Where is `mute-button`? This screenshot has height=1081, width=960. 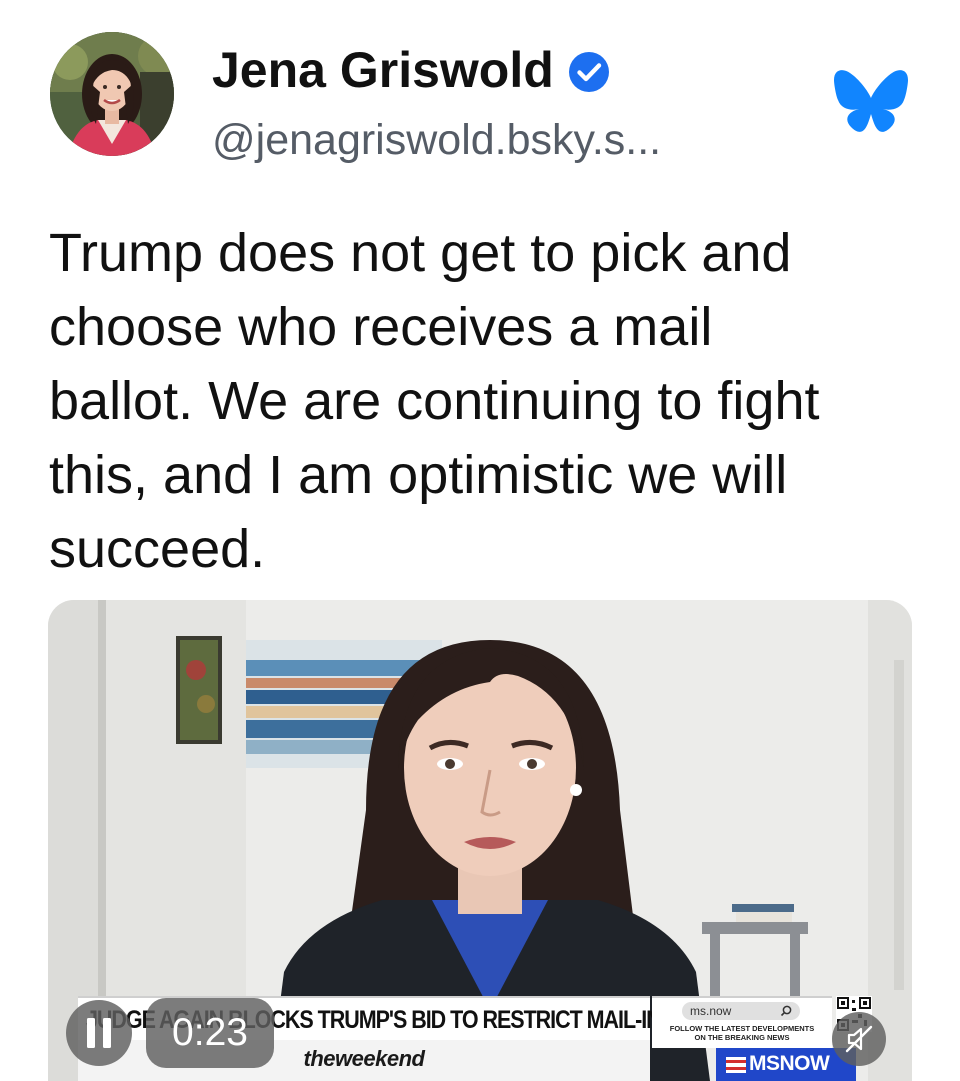
mute-button is located at coordinates (859, 1039).